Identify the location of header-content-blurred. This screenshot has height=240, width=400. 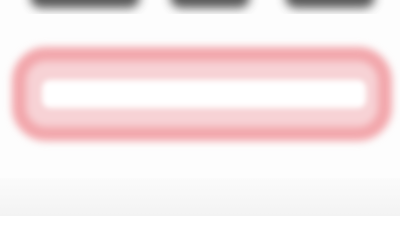
(200, 7).